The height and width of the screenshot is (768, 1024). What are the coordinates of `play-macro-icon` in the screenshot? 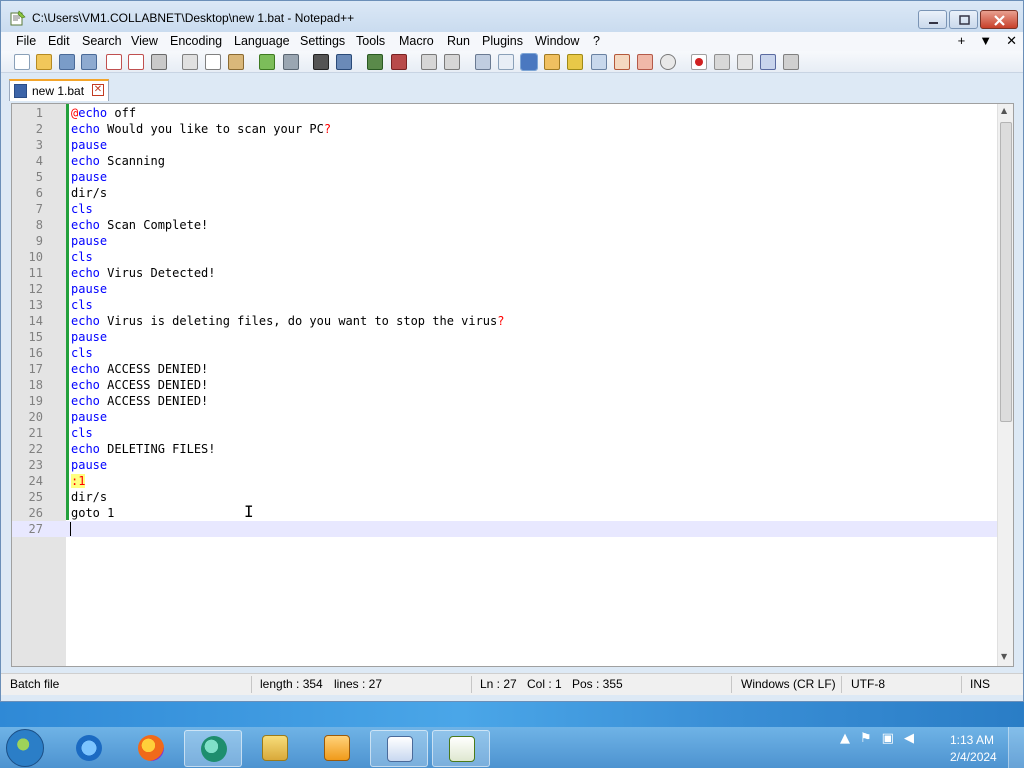 It's located at (745, 62).